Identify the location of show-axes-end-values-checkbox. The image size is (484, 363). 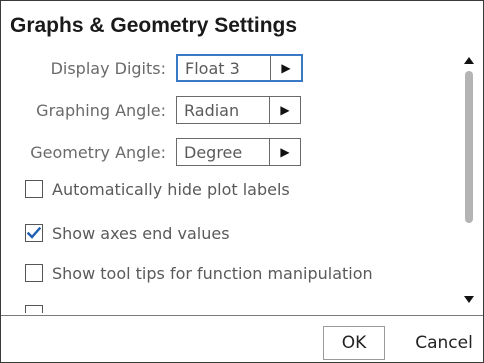
(34, 233).